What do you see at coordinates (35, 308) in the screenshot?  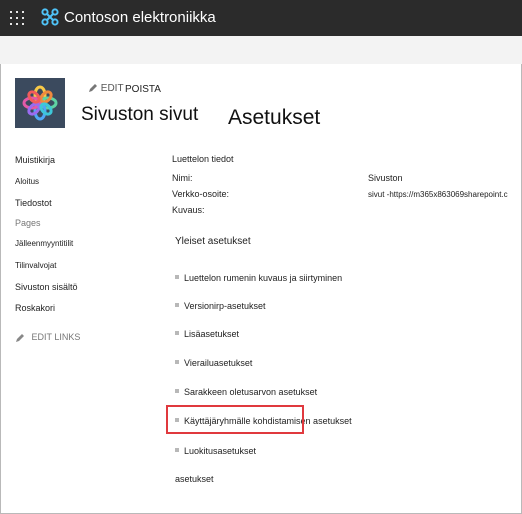 I see `nav-item-roskakori: Roskakori` at bounding box center [35, 308].